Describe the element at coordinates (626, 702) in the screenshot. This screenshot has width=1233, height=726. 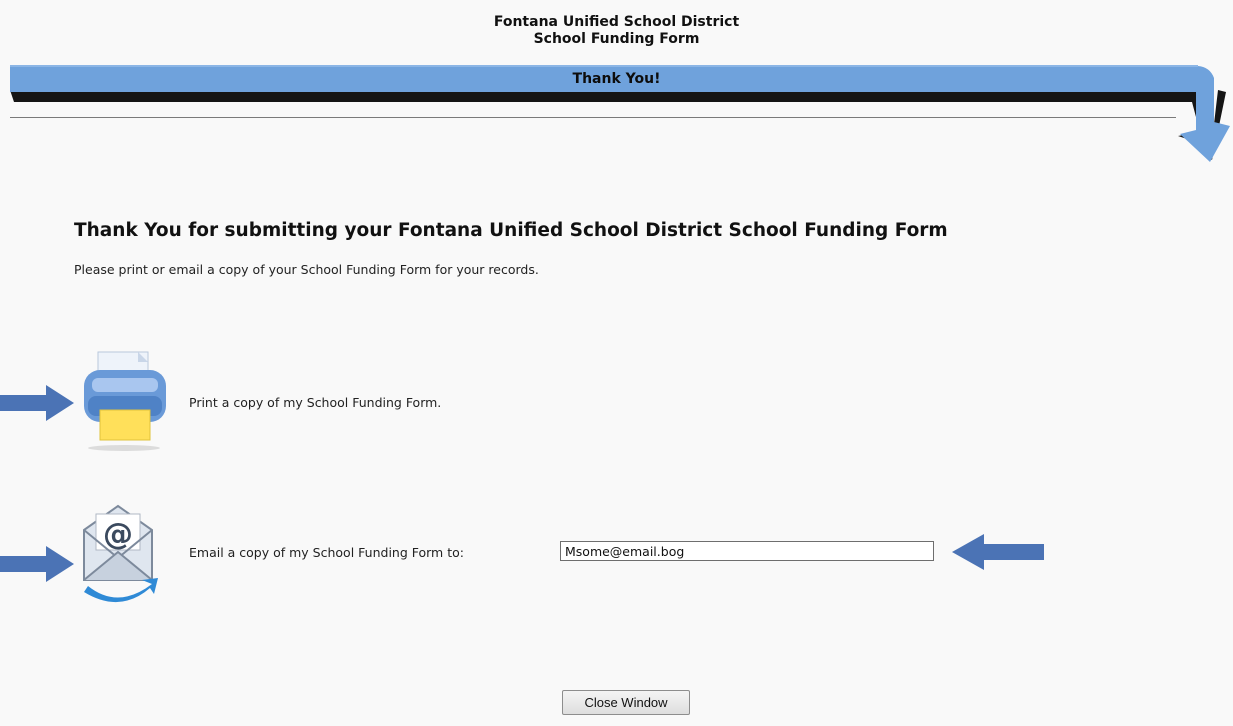
I see `close-window-button: Close Window` at that location.